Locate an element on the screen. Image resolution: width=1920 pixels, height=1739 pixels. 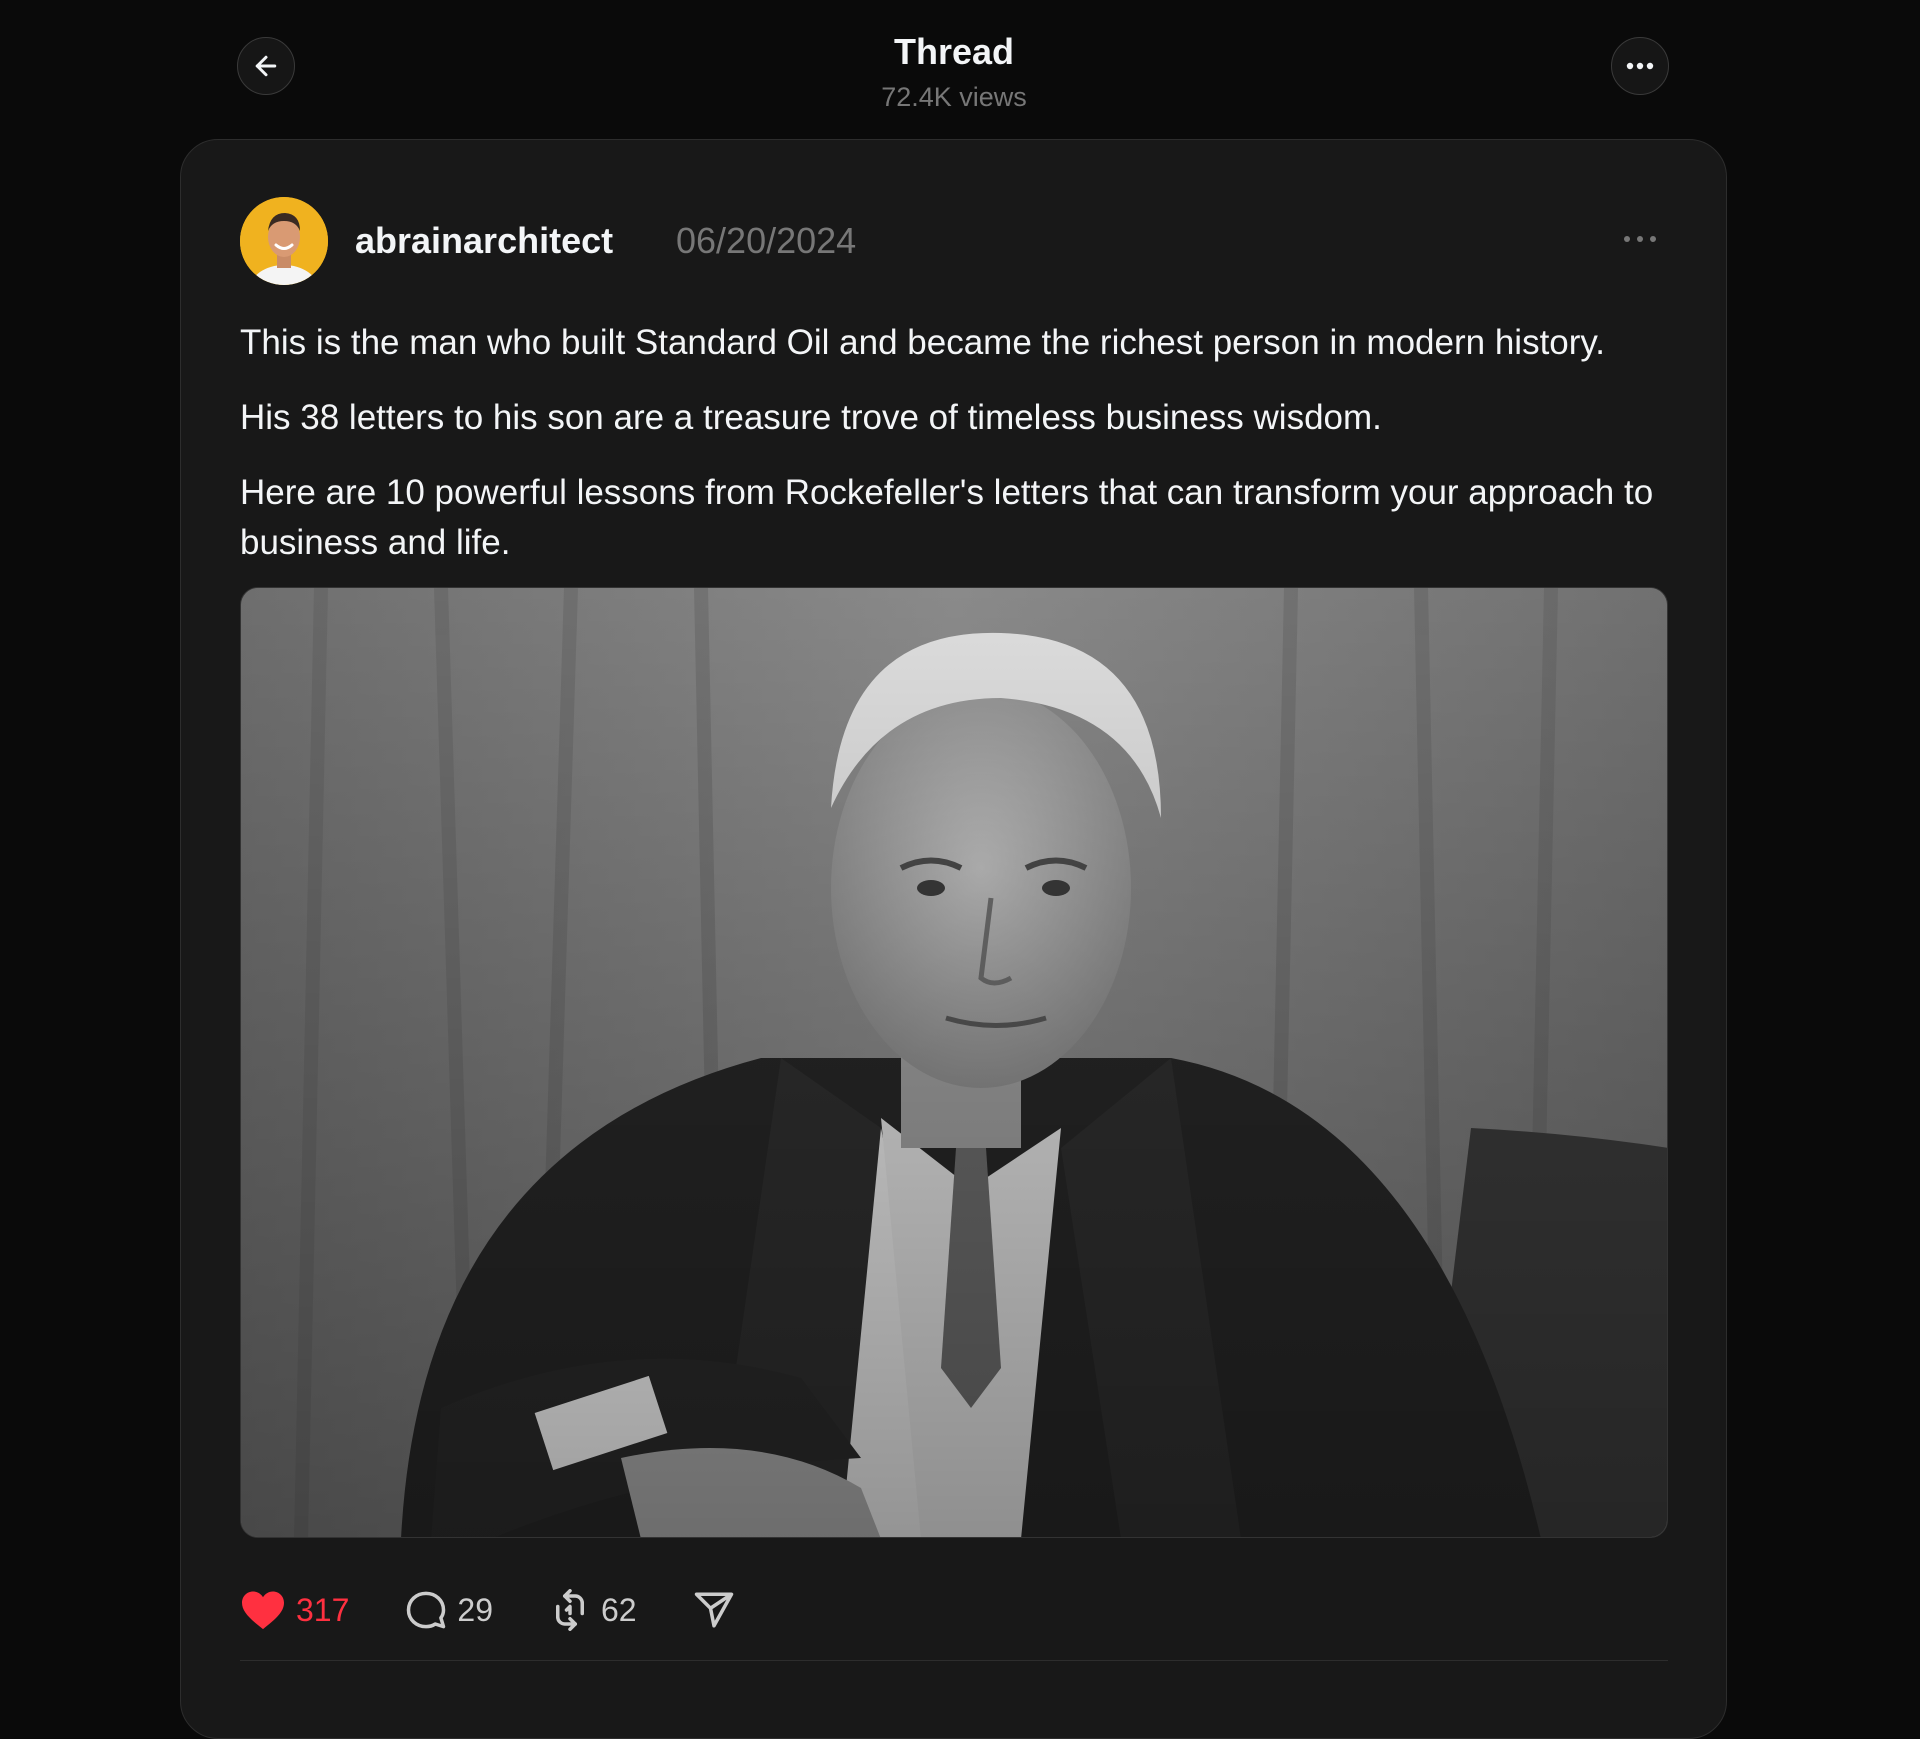
page-title-group: Thread 72.4K views is located at coordinates (954, 72).